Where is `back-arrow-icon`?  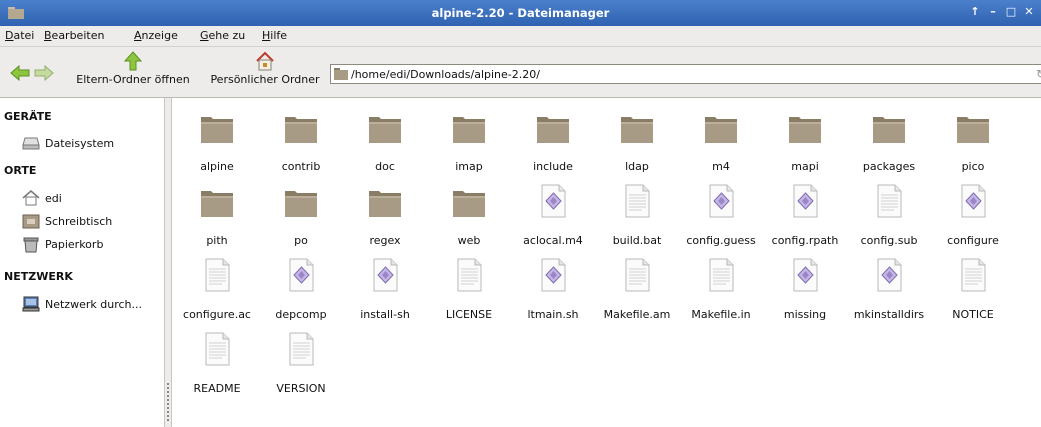
back-arrow-icon is located at coordinates (20, 73).